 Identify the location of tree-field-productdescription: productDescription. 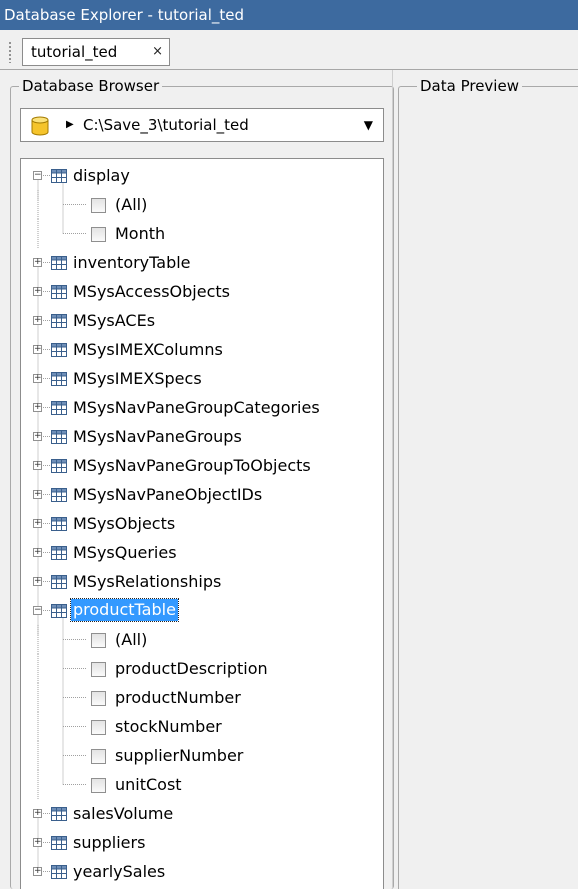
(202, 668).